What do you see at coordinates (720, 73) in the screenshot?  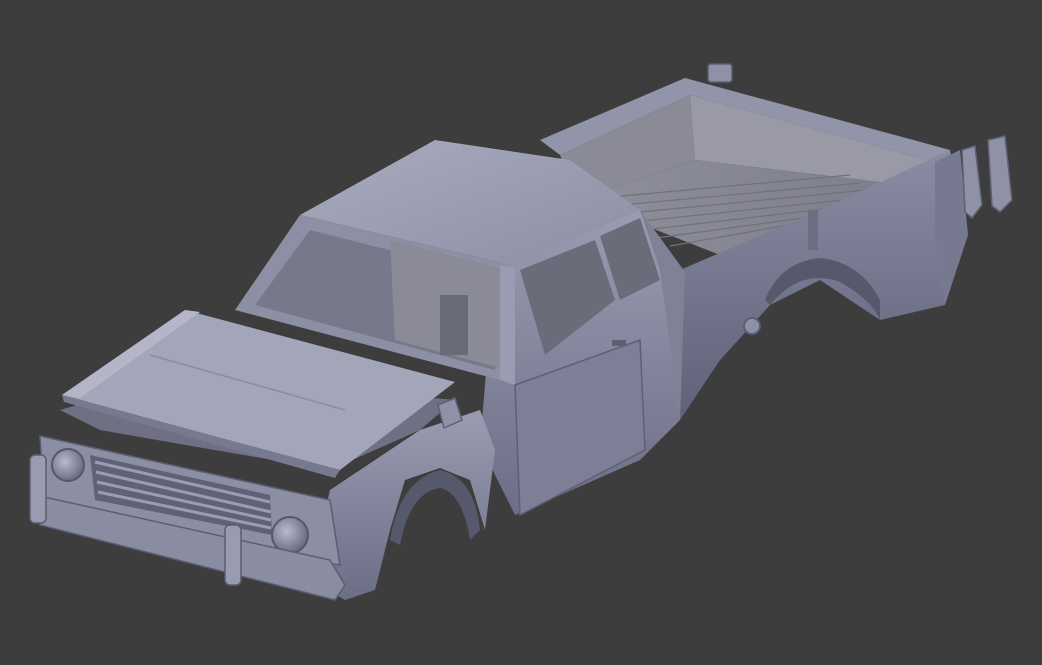 I see `bed-bracket` at bounding box center [720, 73].